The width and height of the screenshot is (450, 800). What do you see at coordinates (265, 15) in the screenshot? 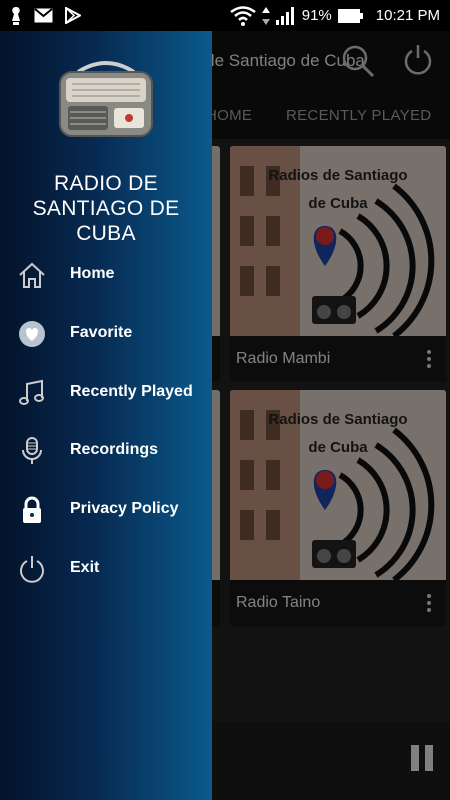
I see `data-arrows-icon` at bounding box center [265, 15].